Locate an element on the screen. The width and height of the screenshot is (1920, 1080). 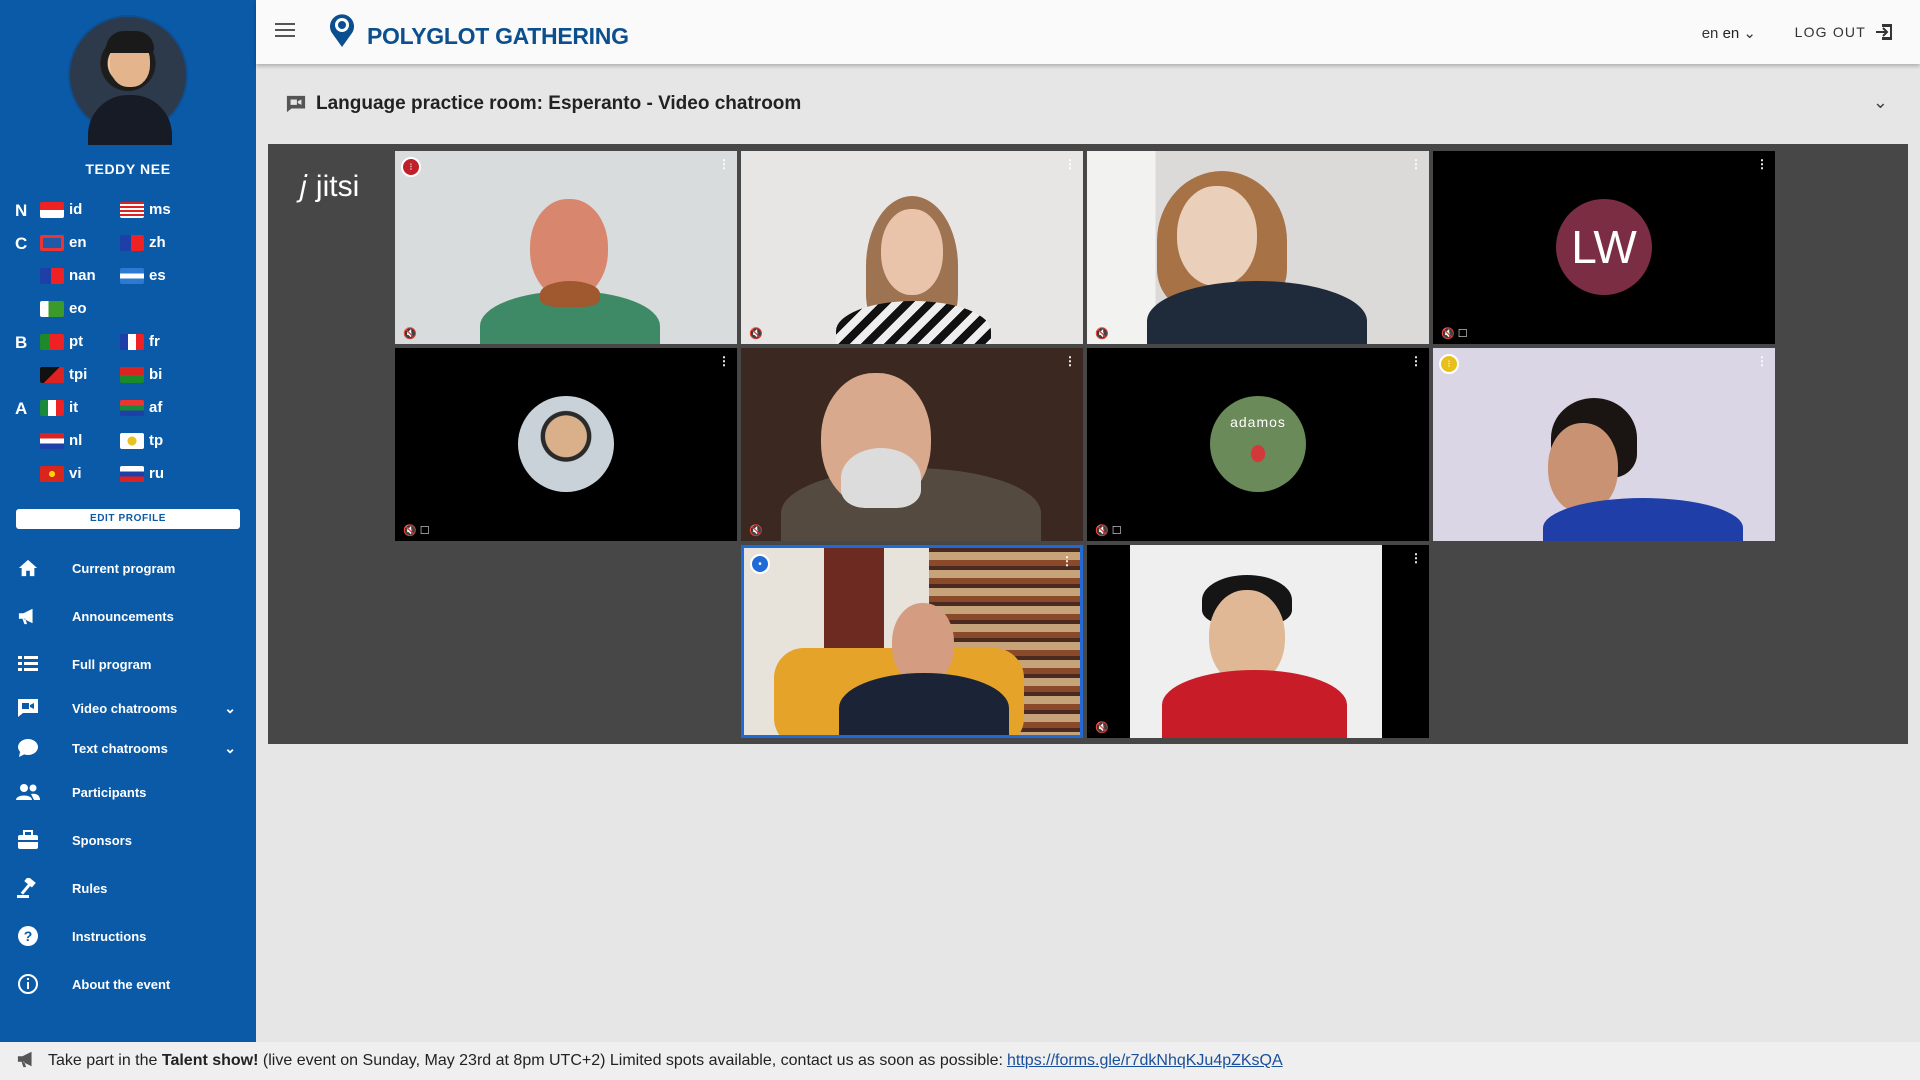
video-tile: adamos ⋮ 🔇 ☐ is located at coordinates (1258, 444).